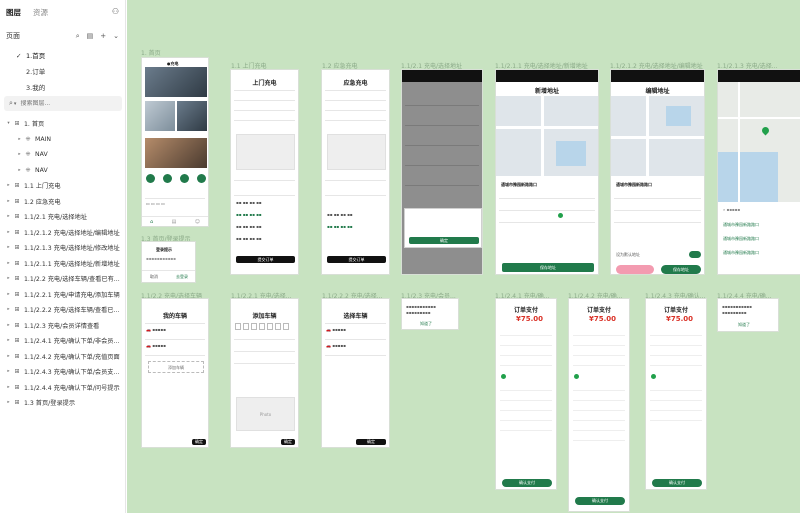  I want to click on layer-search-input, so click(60, 103).